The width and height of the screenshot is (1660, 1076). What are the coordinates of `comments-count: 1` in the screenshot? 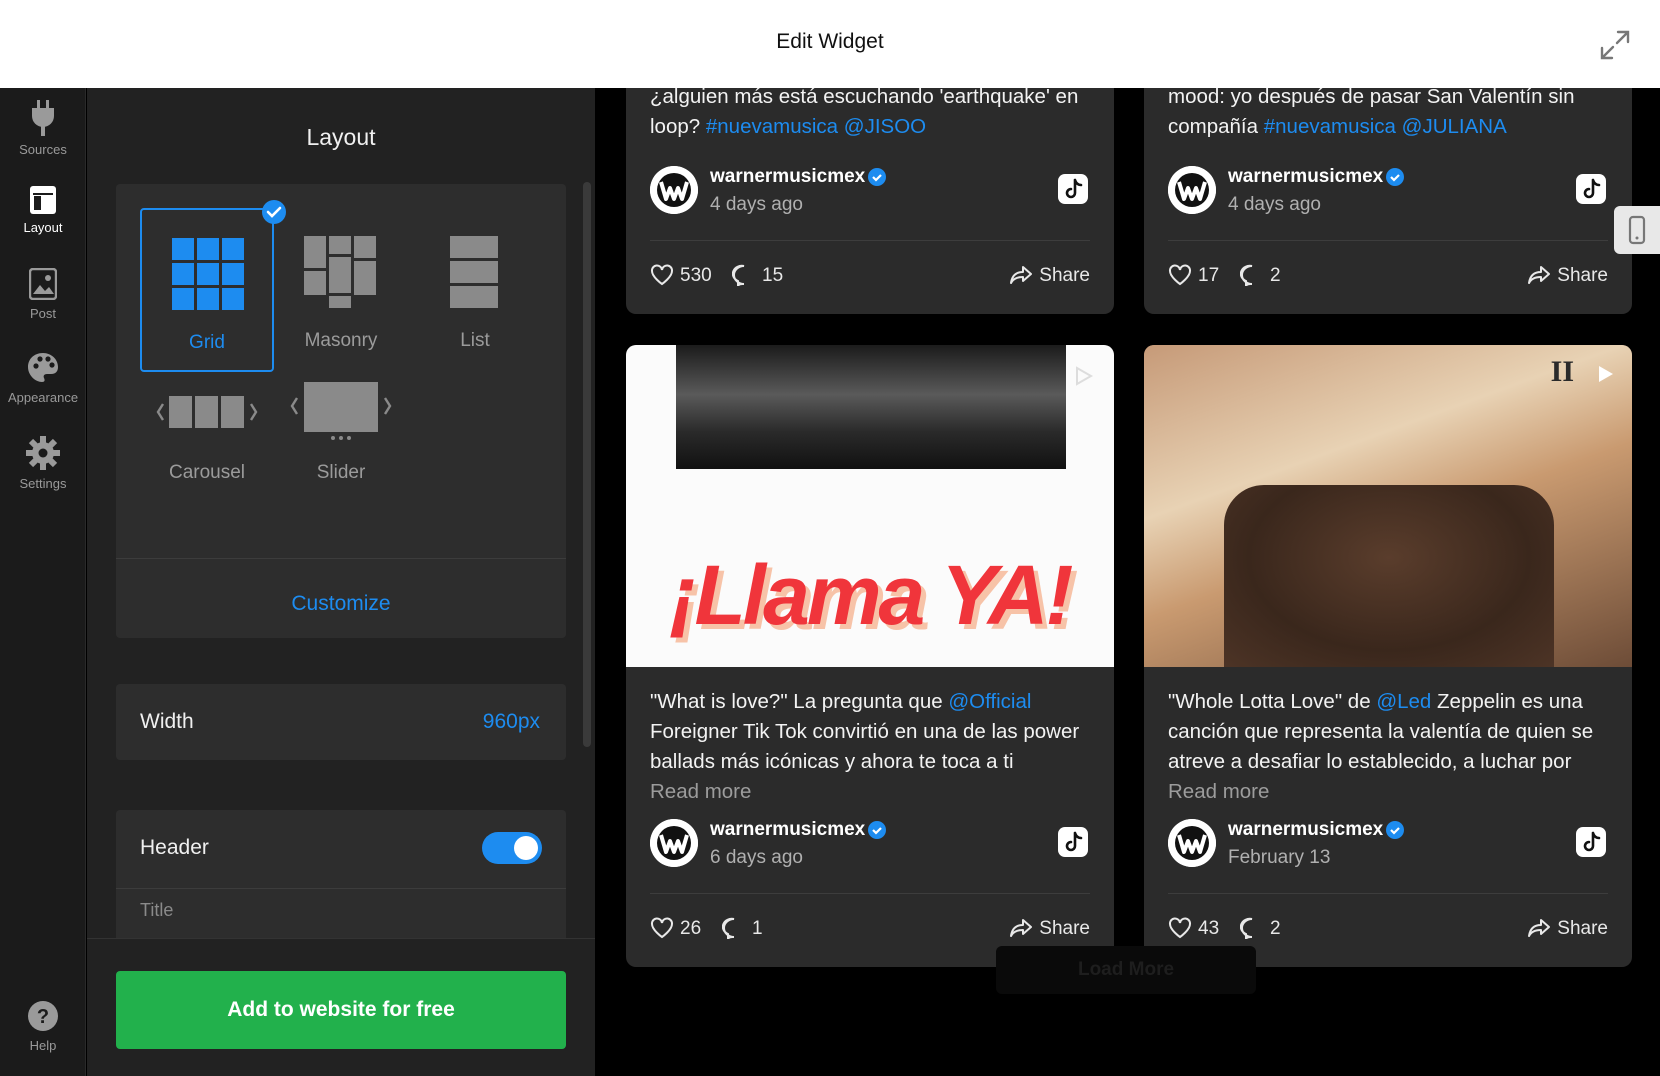 It's located at (742, 929).